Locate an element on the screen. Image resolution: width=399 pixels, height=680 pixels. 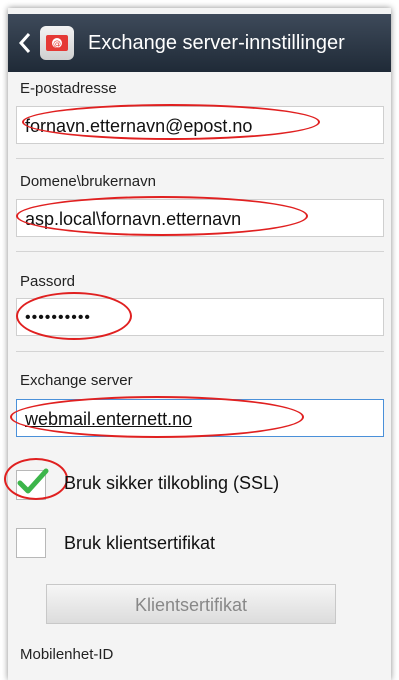
domain-label: Domene\brukernavn is located at coordinates (88, 181).